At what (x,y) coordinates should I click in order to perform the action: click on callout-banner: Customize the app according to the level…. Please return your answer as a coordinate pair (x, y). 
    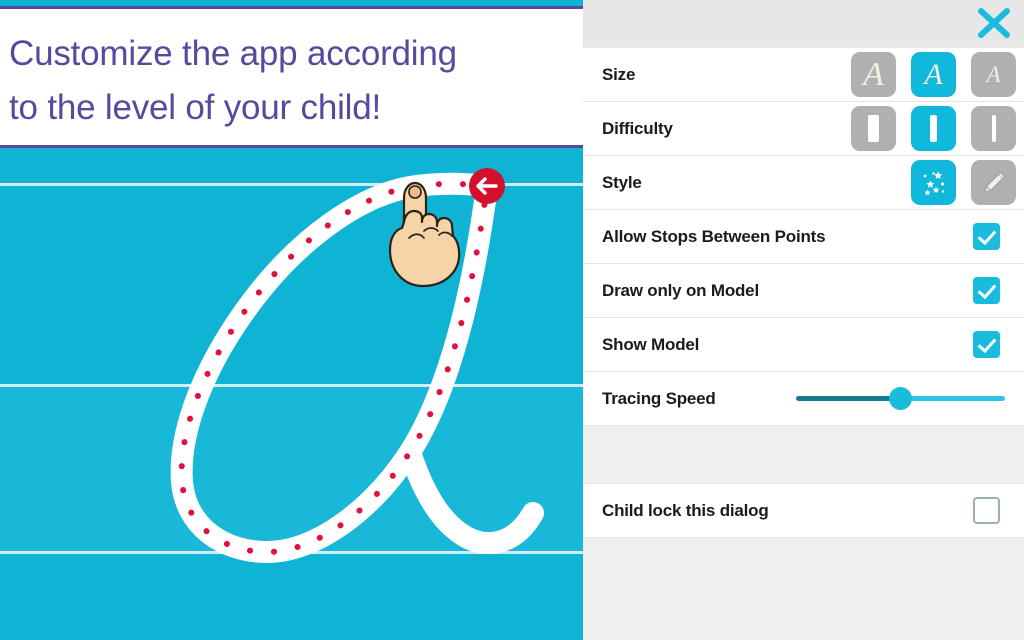
    Looking at the image, I should click on (310, 77).